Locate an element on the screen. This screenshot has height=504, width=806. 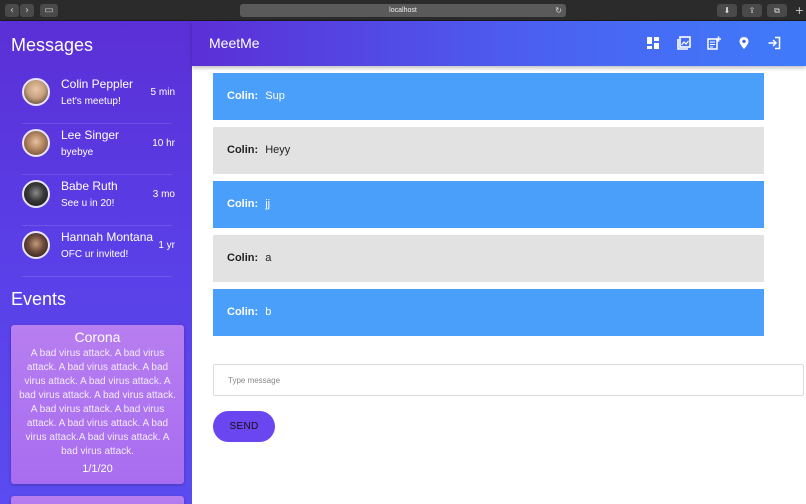
event-card: Indie Fest is located at coordinates (97, 500).